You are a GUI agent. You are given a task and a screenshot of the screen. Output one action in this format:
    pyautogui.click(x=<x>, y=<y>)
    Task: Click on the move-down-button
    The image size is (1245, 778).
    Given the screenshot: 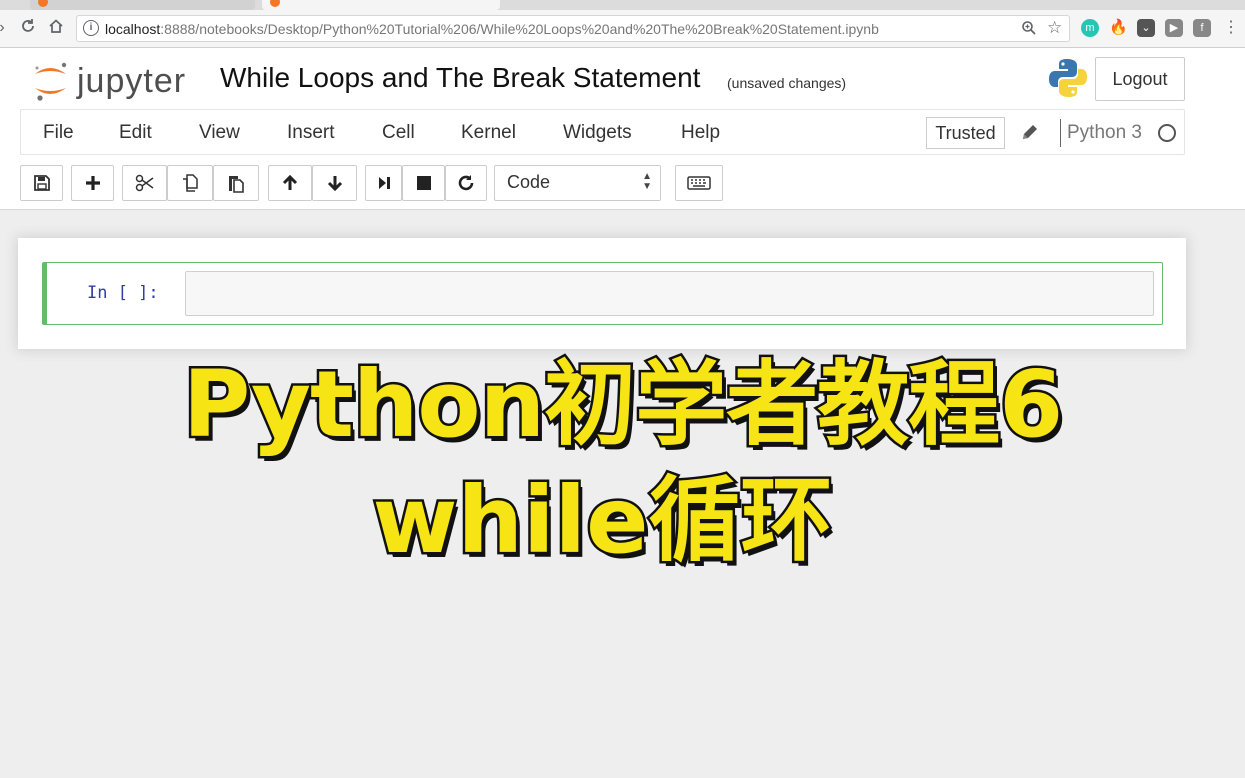 What is the action you would take?
    pyautogui.click(x=334, y=183)
    